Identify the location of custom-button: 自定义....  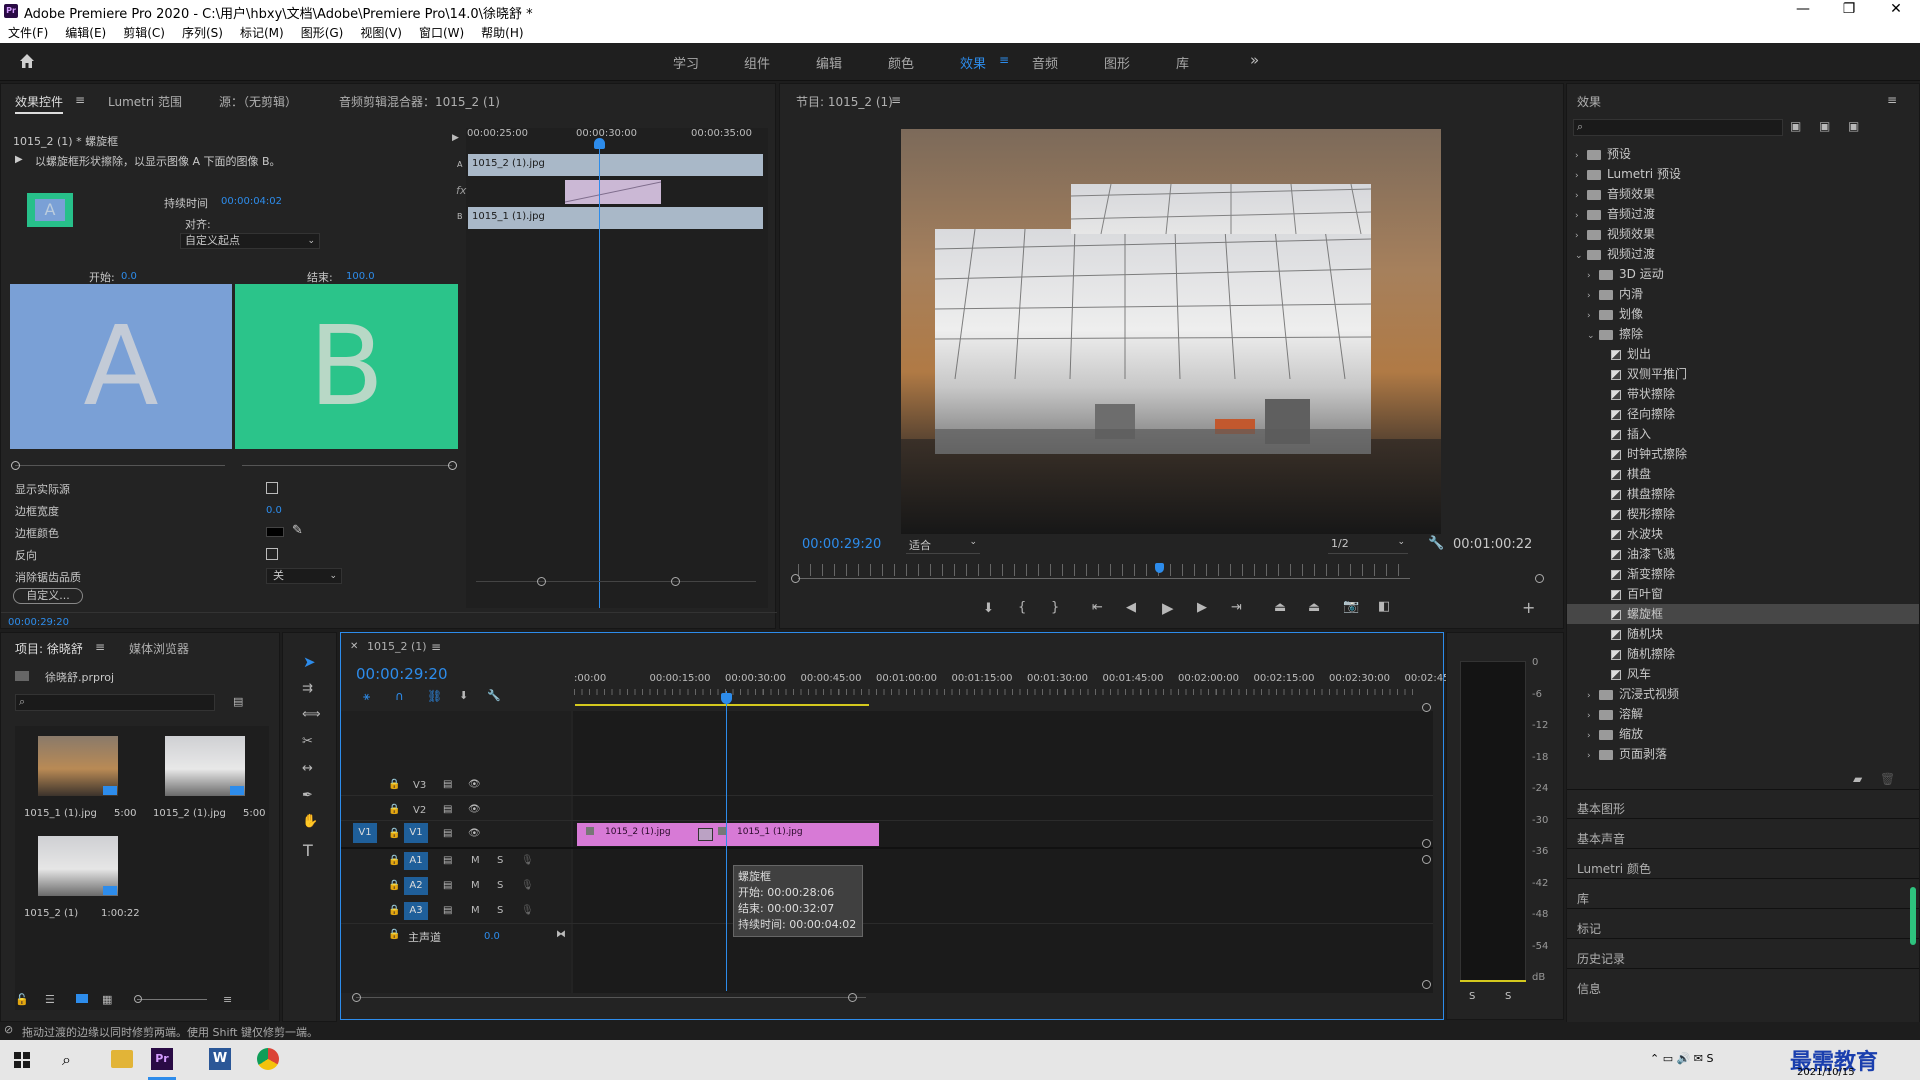
(48, 596).